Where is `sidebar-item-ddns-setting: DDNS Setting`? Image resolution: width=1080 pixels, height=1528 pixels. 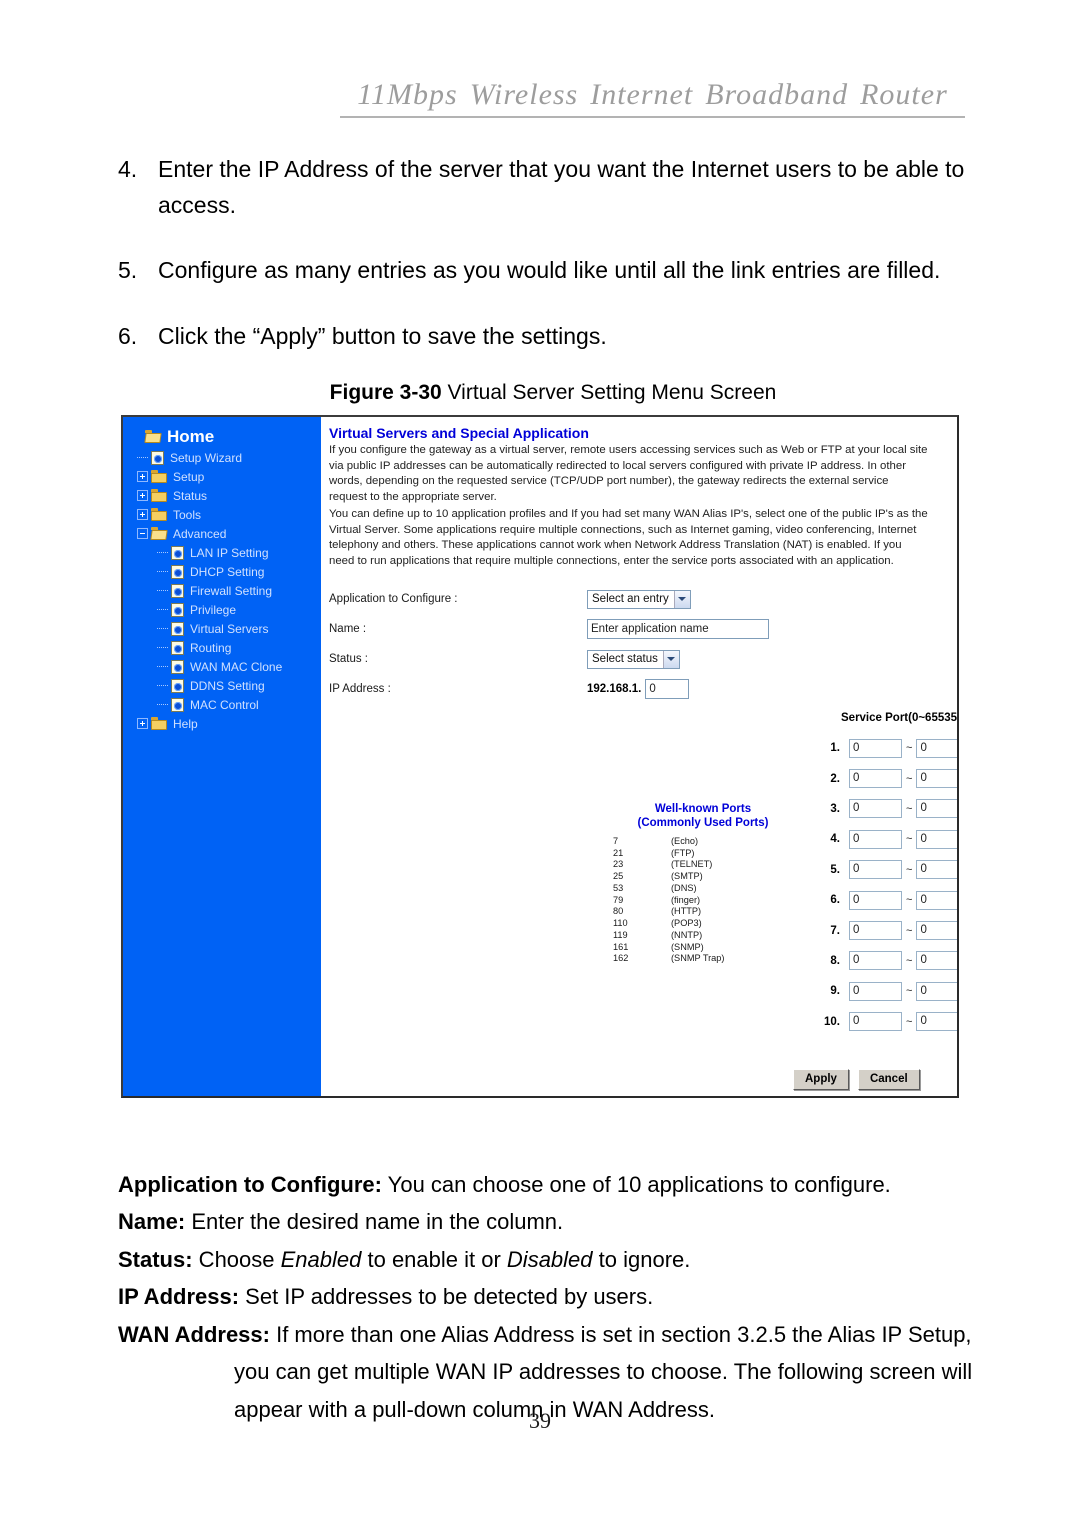 sidebar-item-ddns-setting: DDNS Setting is located at coordinates (222, 685).